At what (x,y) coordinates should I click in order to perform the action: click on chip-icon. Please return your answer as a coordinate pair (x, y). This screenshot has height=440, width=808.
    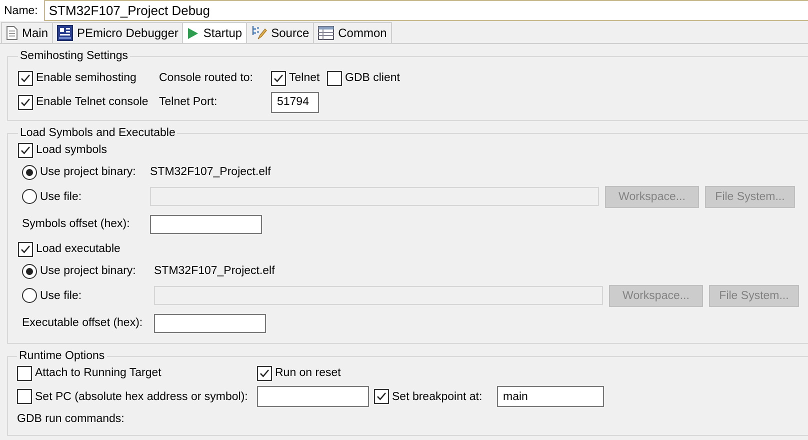
    Looking at the image, I should click on (65, 33).